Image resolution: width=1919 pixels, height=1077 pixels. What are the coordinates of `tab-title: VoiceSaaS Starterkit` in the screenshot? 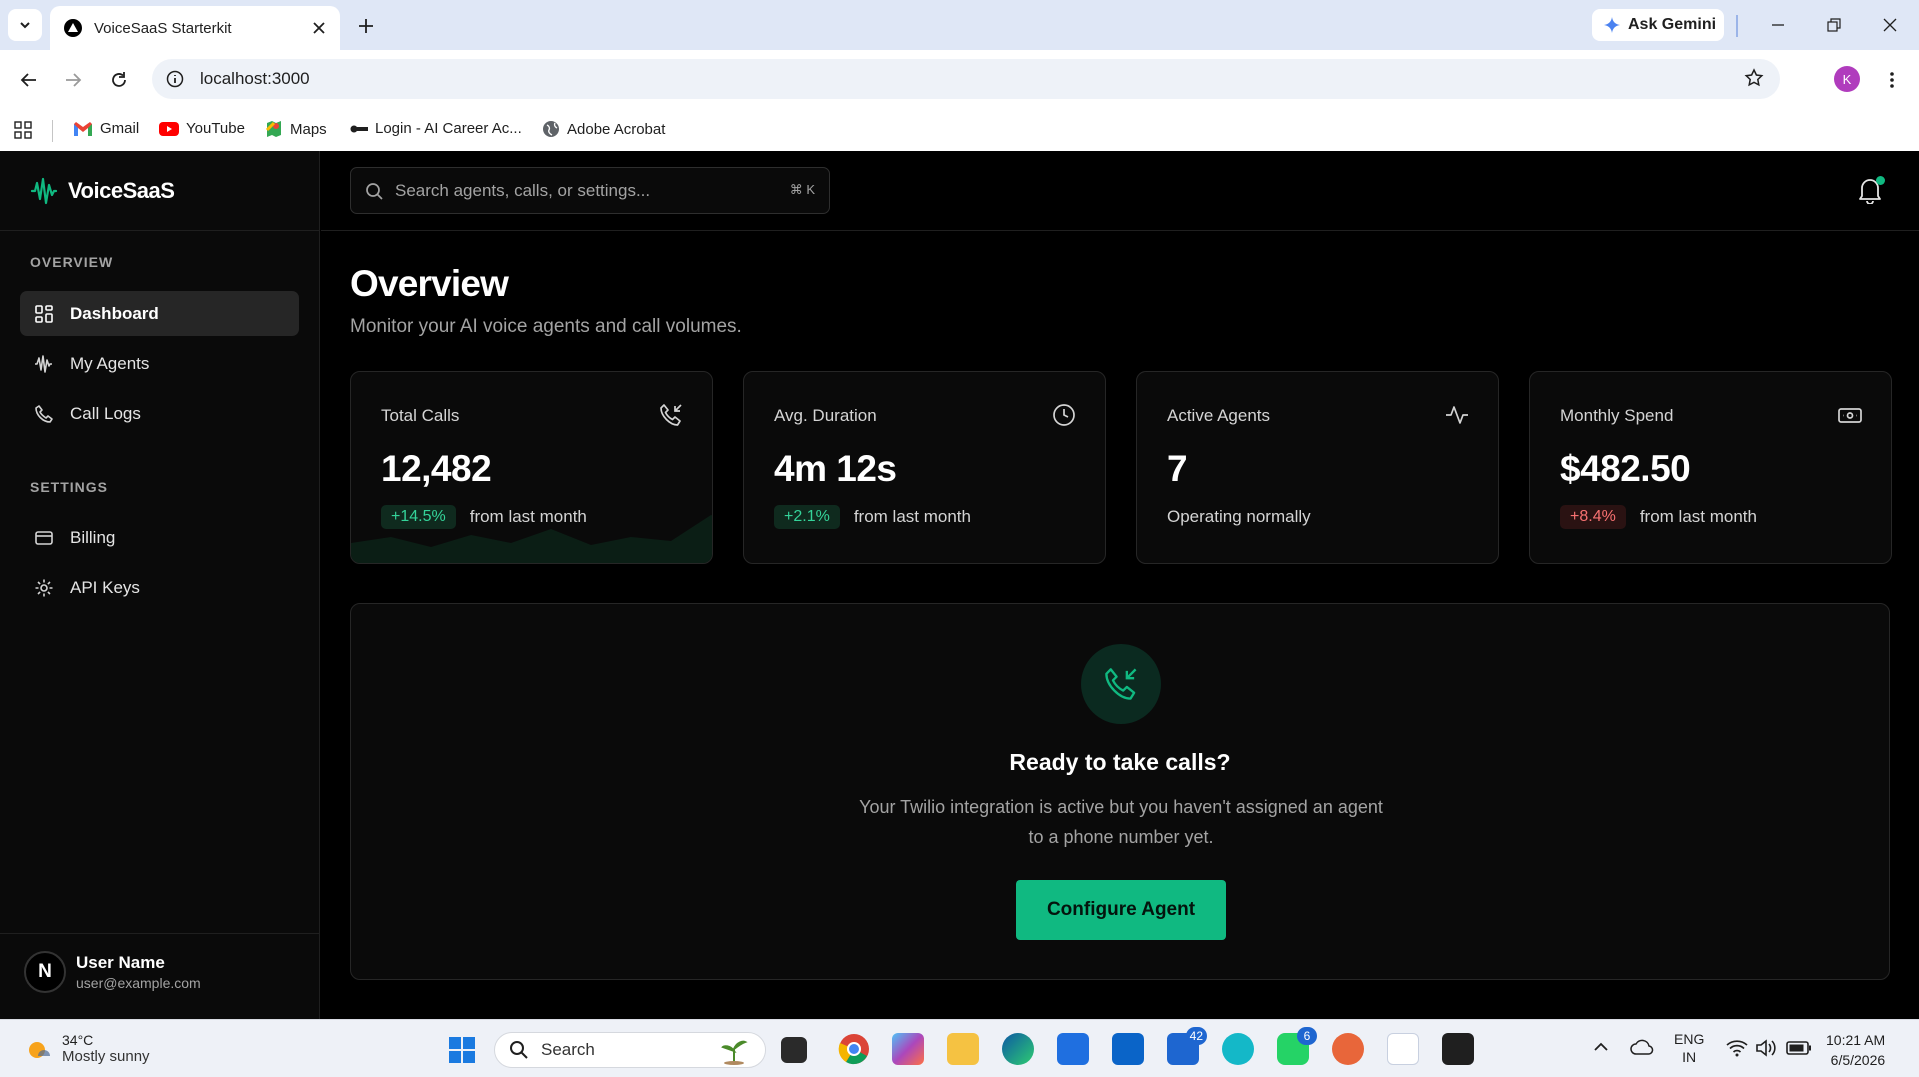 It's located at (163, 28).